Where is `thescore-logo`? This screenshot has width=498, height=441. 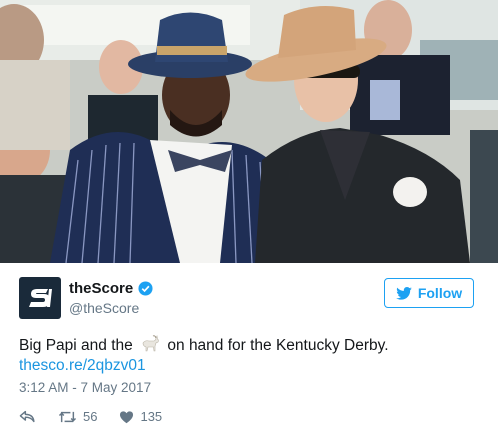 thescore-logo is located at coordinates (40, 298).